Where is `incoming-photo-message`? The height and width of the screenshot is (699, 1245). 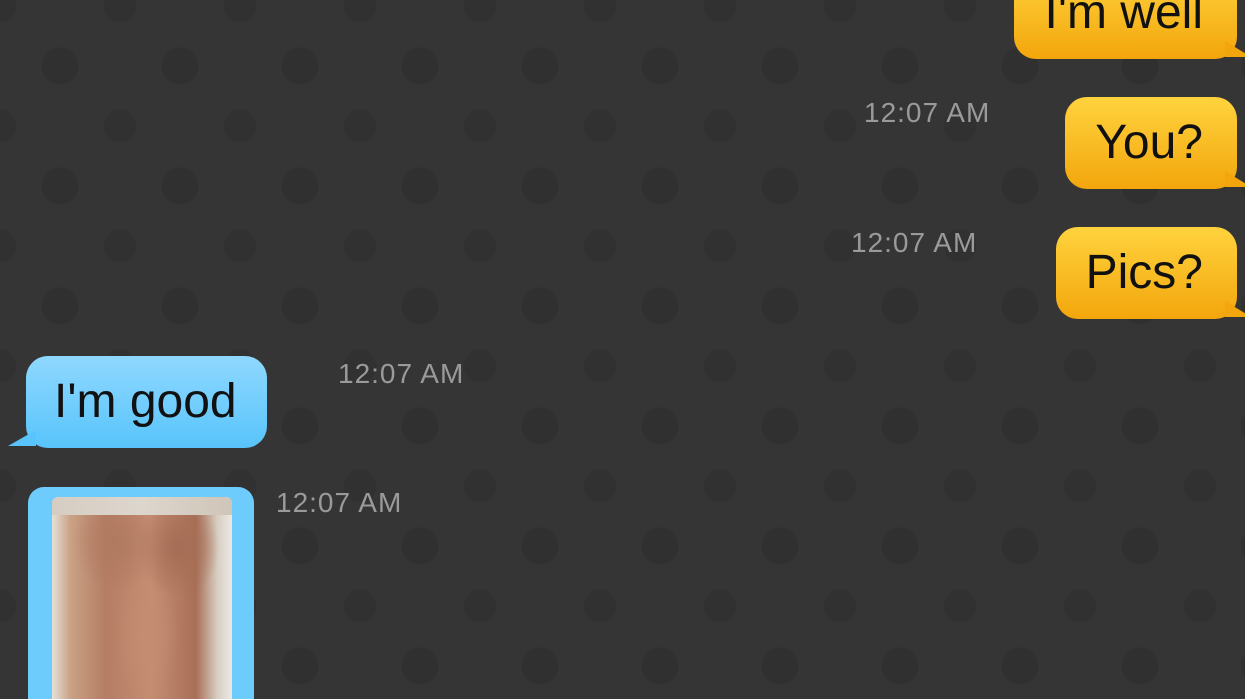
incoming-photo-message is located at coordinates (141, 593).